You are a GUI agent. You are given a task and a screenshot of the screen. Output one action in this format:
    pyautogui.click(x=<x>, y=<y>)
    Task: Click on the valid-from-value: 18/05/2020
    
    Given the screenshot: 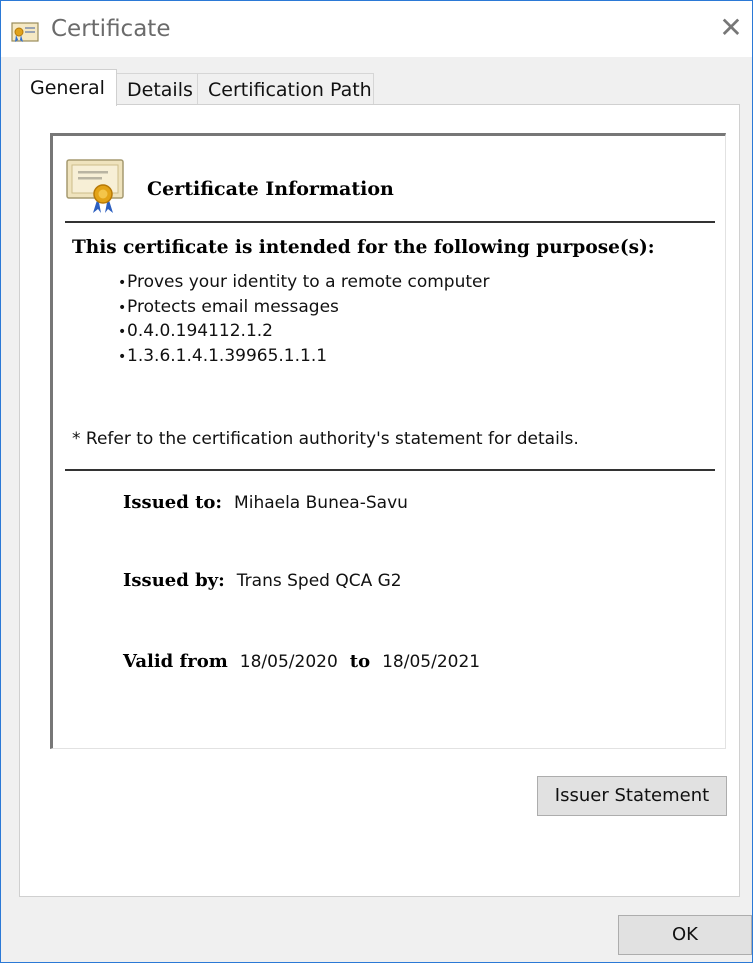 What is the action you would take?
    pyautogui.click(x=288, y=662)
    